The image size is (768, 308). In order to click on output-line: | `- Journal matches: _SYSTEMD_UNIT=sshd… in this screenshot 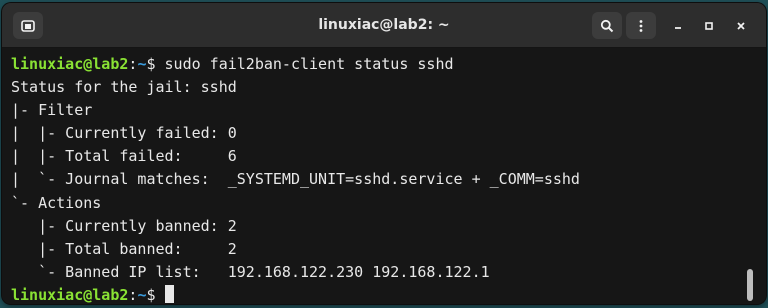, I will do `click(295, 179)`.